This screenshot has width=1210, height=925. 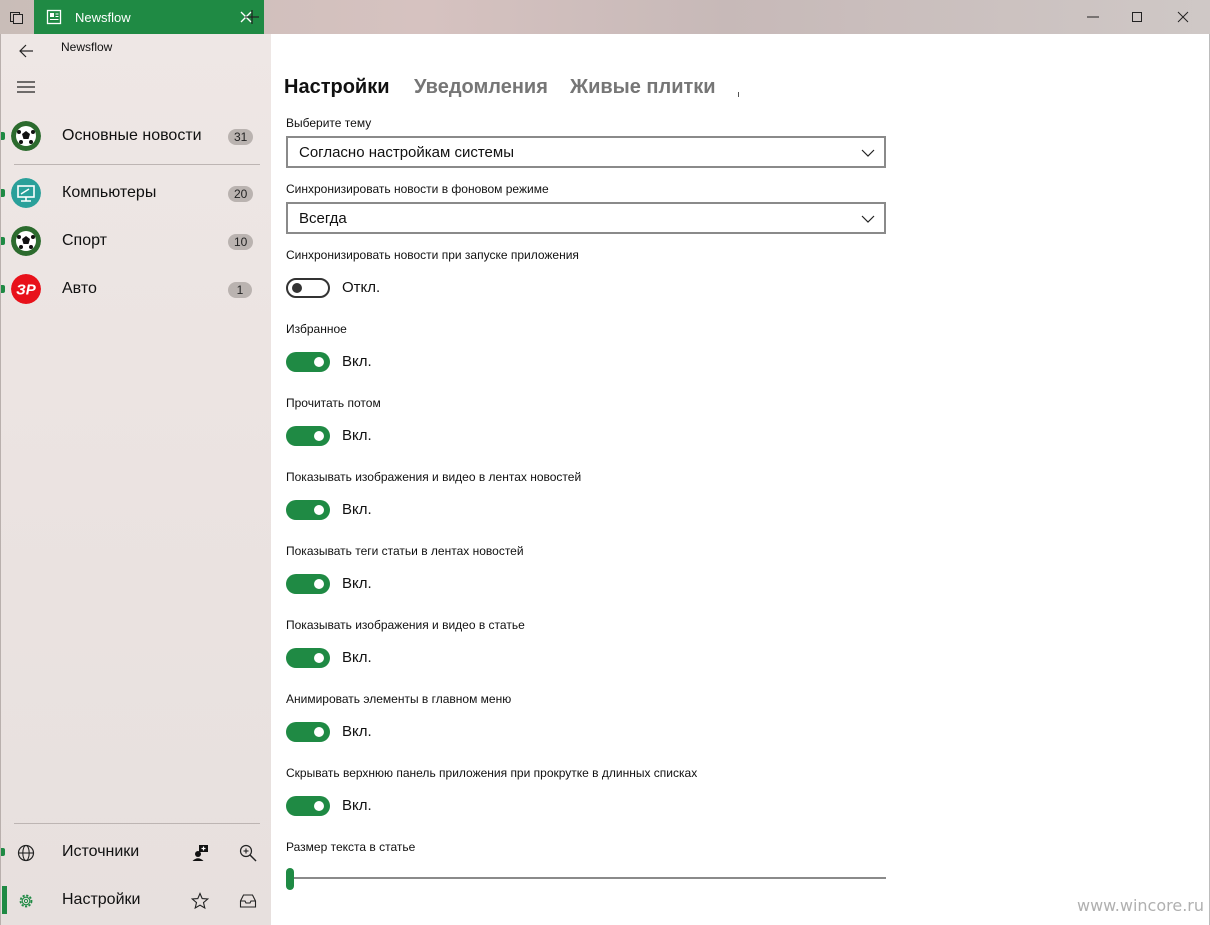 What do you see at coordinates (26, 901) in the screenshot?
I see `gear-icon` at bounding box center [26, 901].